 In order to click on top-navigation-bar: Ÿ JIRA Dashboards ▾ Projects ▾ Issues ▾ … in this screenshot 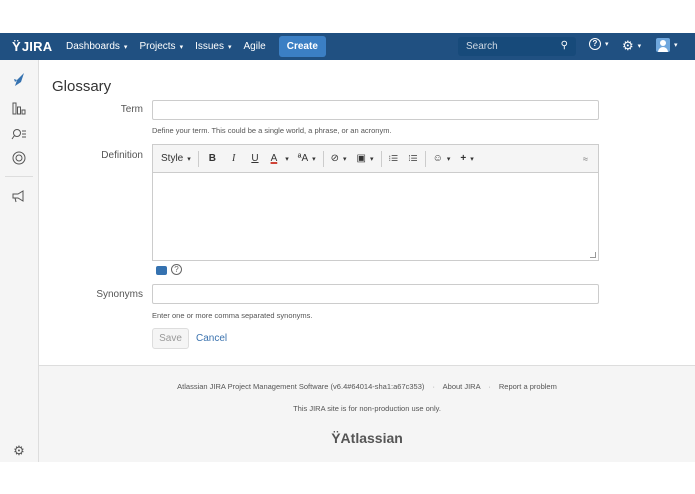, I will do `click(347, 46)`.